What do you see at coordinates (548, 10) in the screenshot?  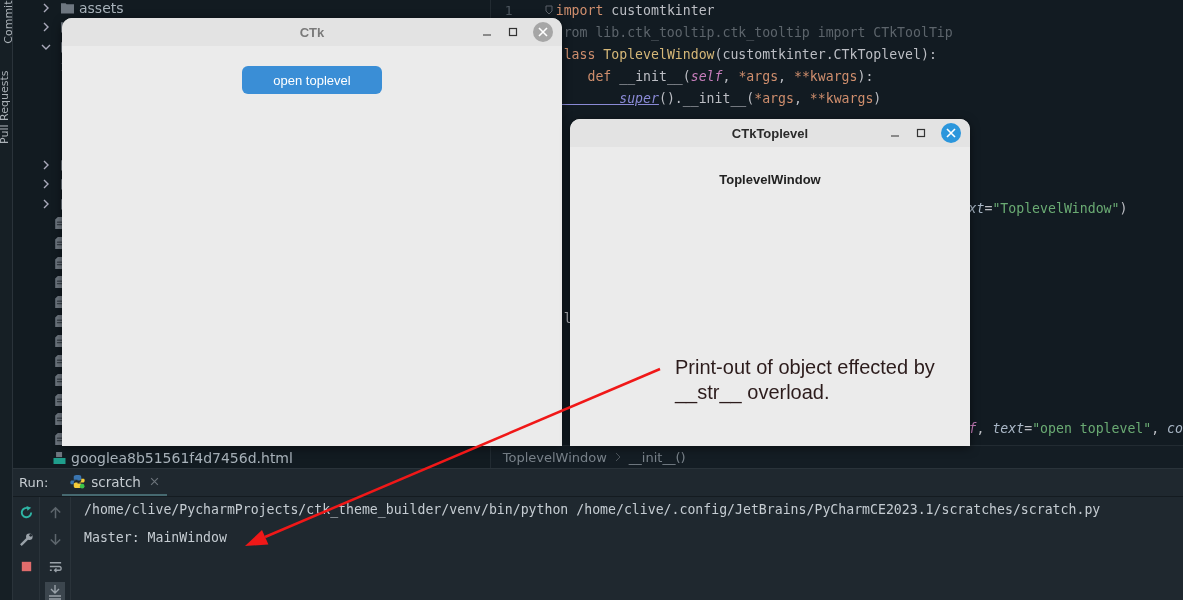 I see `fold-icon` at bounding box center [548, 10].